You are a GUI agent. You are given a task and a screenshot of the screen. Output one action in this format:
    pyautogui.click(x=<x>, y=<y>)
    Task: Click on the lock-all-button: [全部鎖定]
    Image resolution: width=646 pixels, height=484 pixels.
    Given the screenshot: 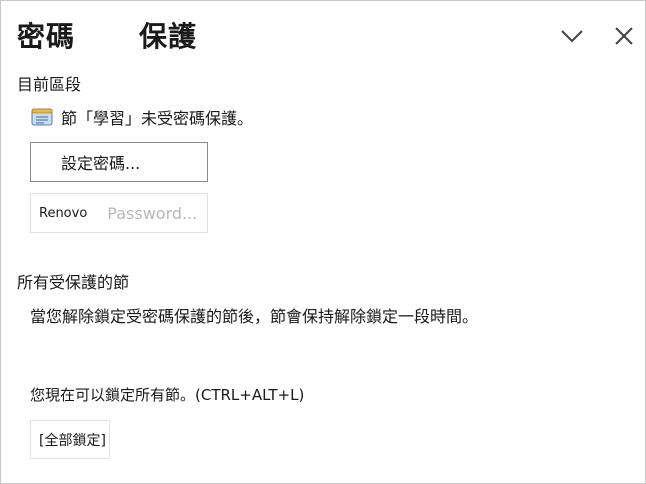 What is the action you would take?
    pyautogui.click(x=70, y=439)
    